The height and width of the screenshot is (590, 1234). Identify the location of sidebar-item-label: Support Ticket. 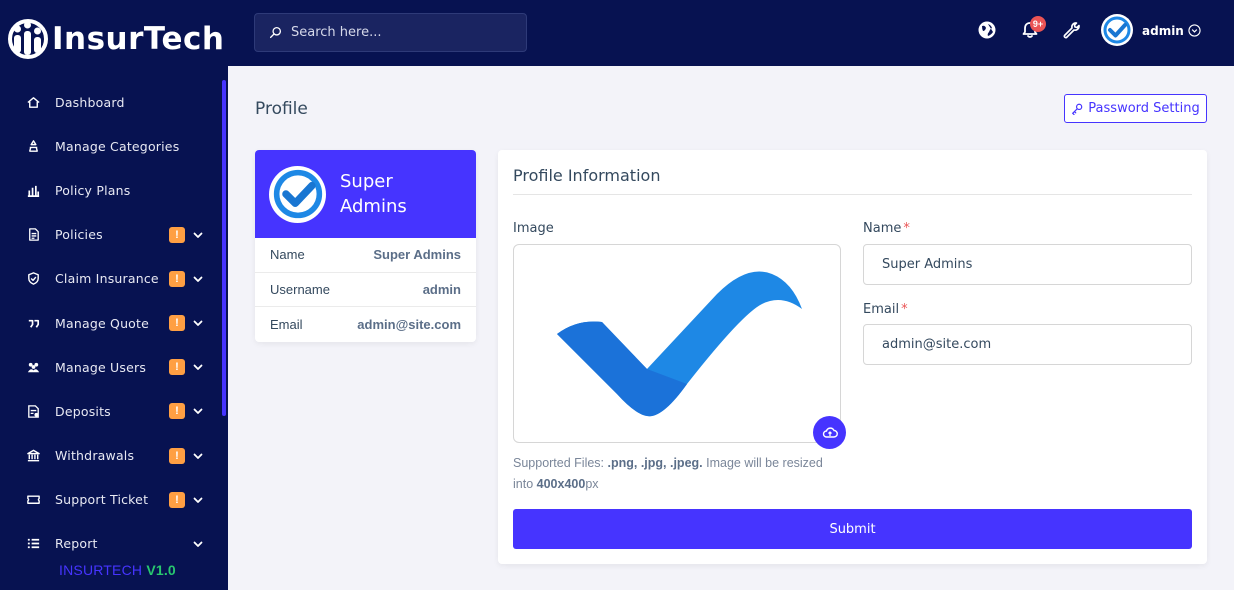
(102, 500).